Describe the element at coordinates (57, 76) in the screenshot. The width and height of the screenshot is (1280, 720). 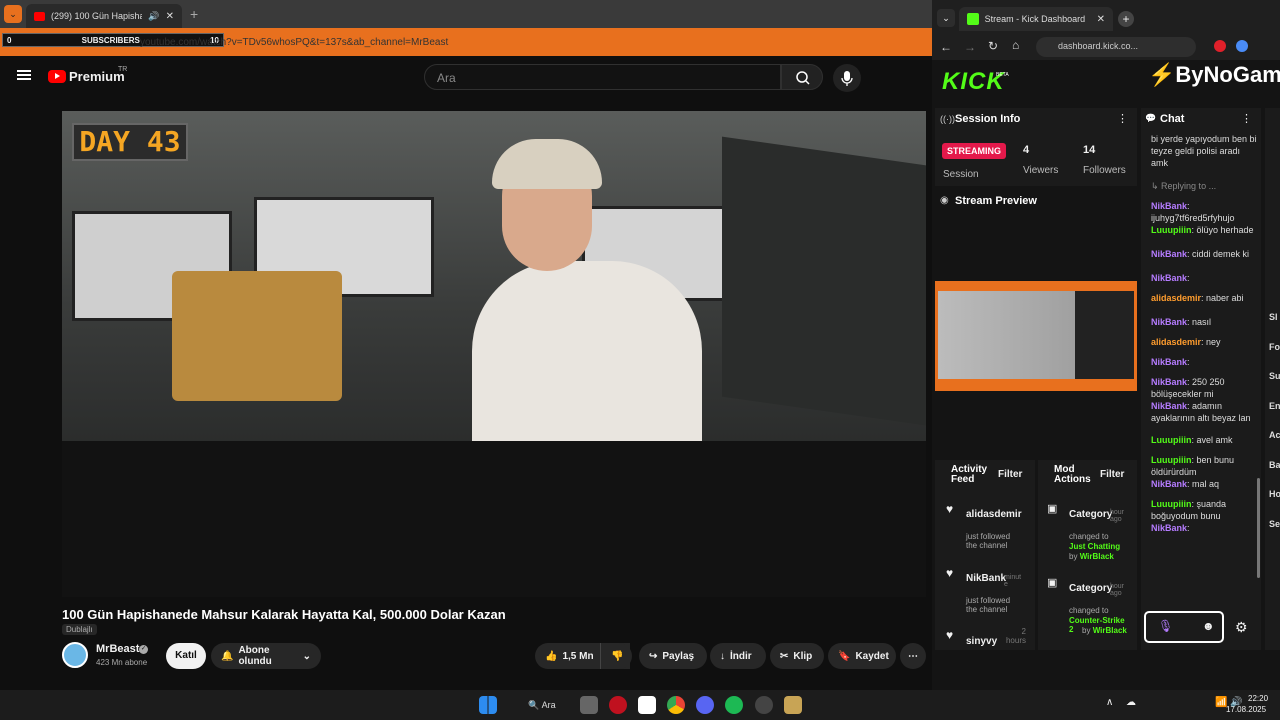
I see `youtube-logo-icon` at that location.